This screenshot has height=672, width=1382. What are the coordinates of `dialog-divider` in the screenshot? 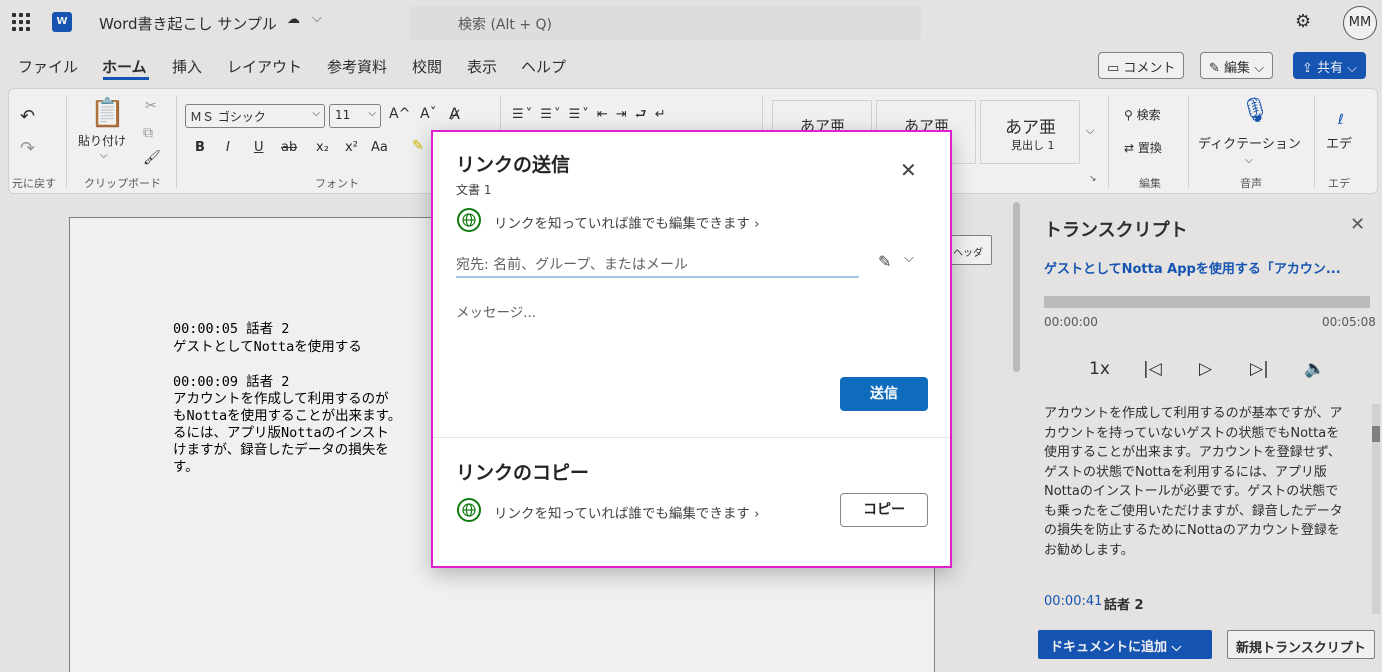 It's located at (691, 437).